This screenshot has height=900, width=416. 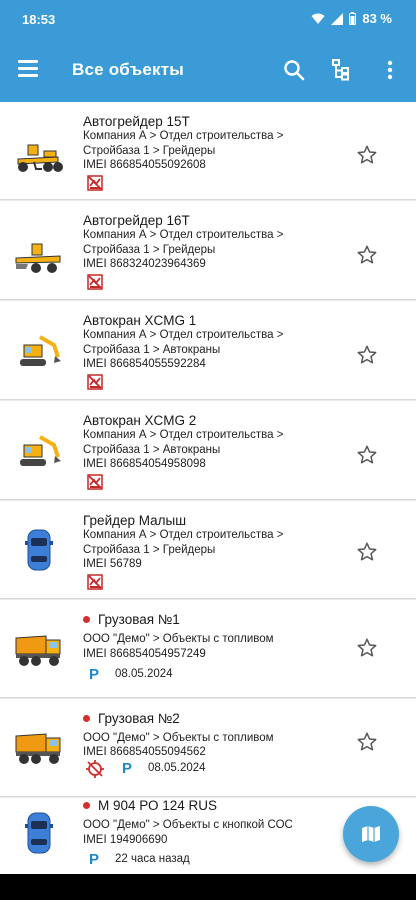 I want to click on item-imei: IMEI 866854054958098, so click(x=144, y=464).